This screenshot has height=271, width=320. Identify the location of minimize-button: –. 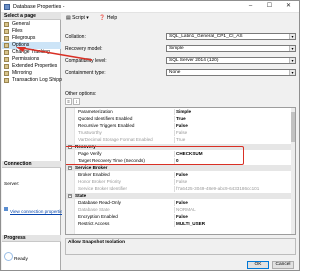
(250, 6).